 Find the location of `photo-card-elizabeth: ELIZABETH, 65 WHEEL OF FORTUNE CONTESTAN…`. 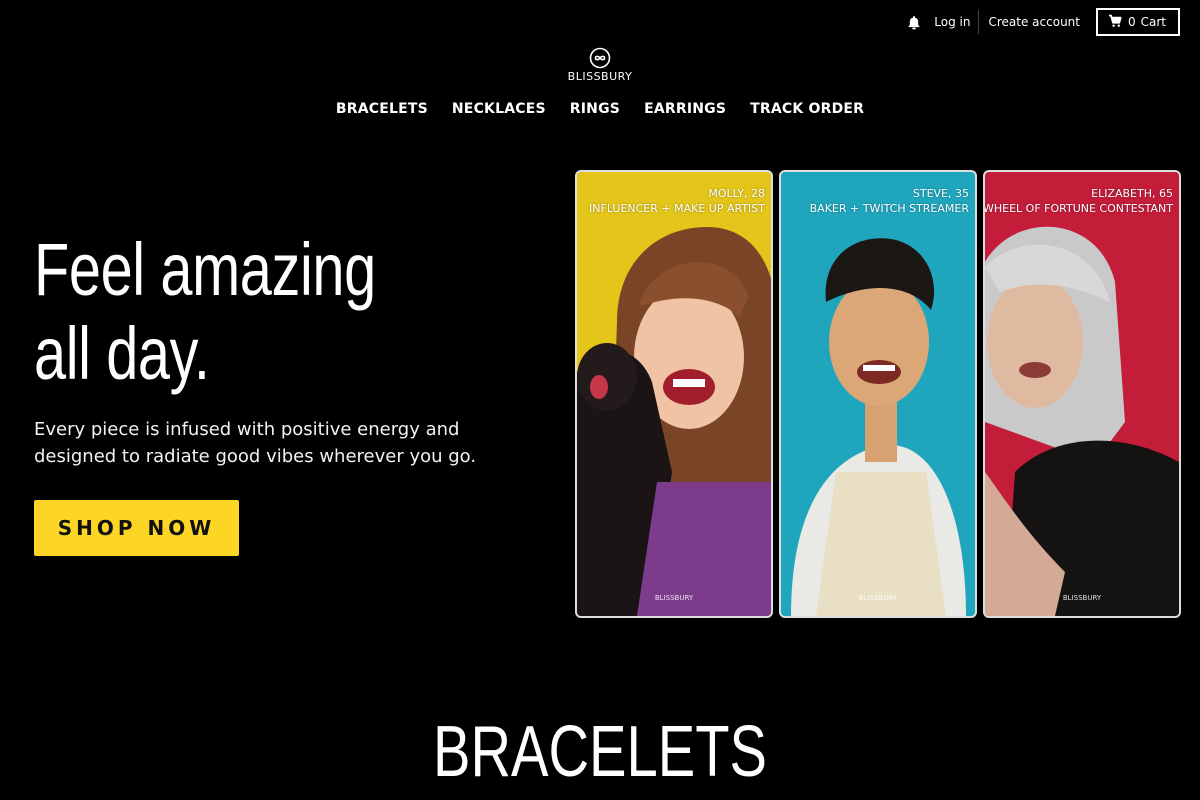

photo-card-elizabeth: ELIZABETH, 65 WHEEL OF FORTUNE CONTESTAN… is located at coordinates (1082, 394).